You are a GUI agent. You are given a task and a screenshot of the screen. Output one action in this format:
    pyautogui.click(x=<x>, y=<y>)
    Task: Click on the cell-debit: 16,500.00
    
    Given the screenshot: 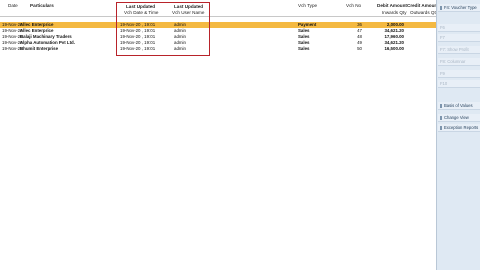 What is the action you would take?
    pyautogui.click(x=394, y=48)
    